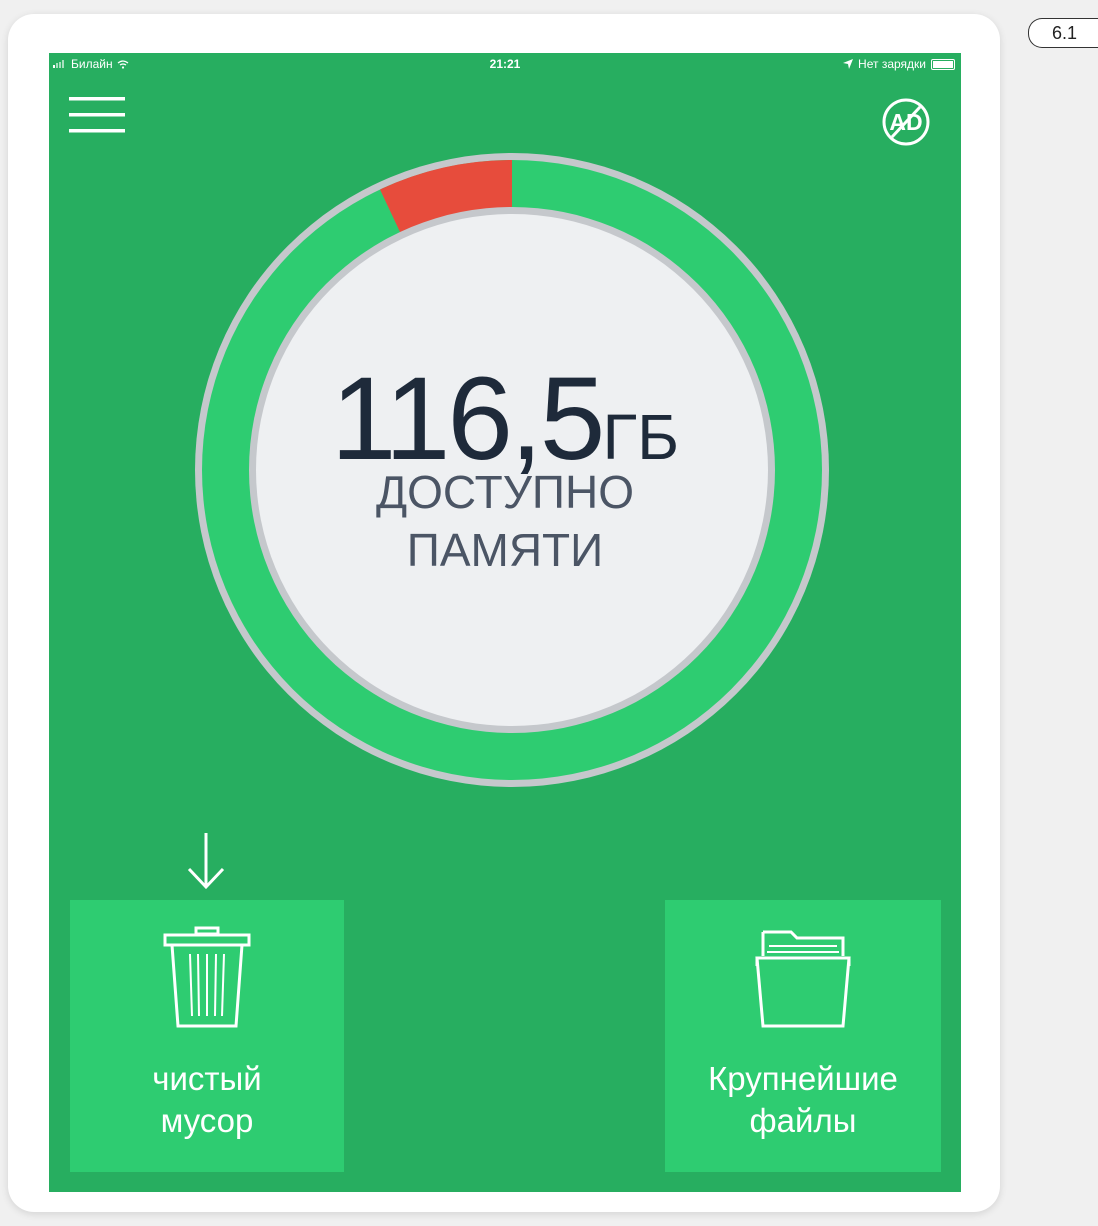  Describe the element at coordinates (97, 115) in the screenshot. I see `hamburger-menu-icon` at that location.